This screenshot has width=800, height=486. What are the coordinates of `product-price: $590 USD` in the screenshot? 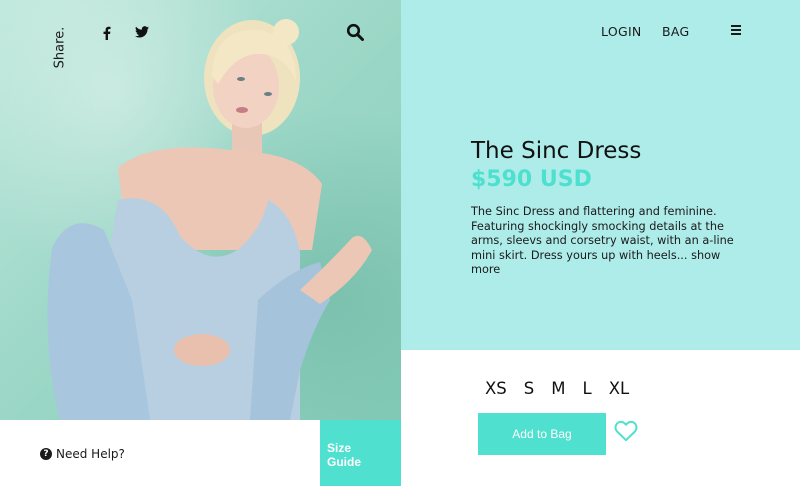 It's located at (531, 179).